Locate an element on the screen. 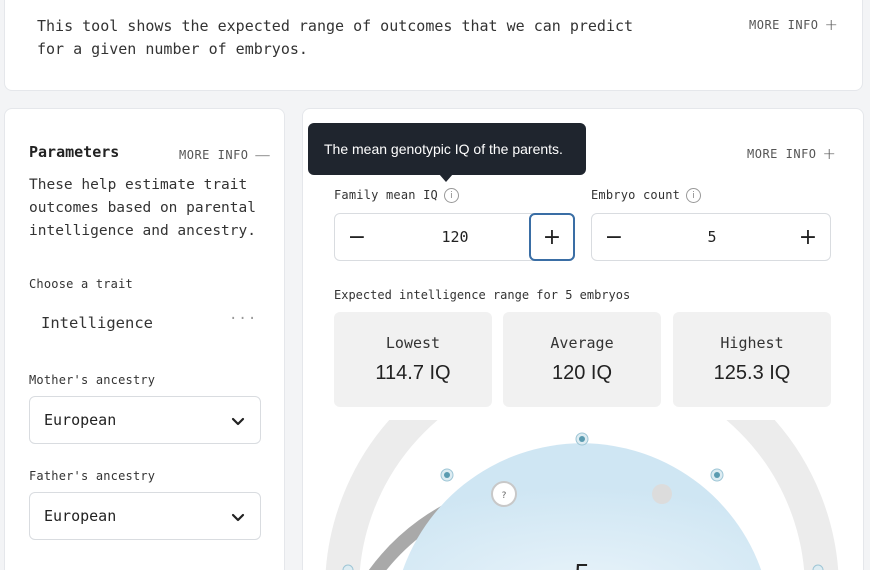 This screenshot has width=870, height=570. family-iq-label: Family mean IQ i is located at coordinates (396, 195).